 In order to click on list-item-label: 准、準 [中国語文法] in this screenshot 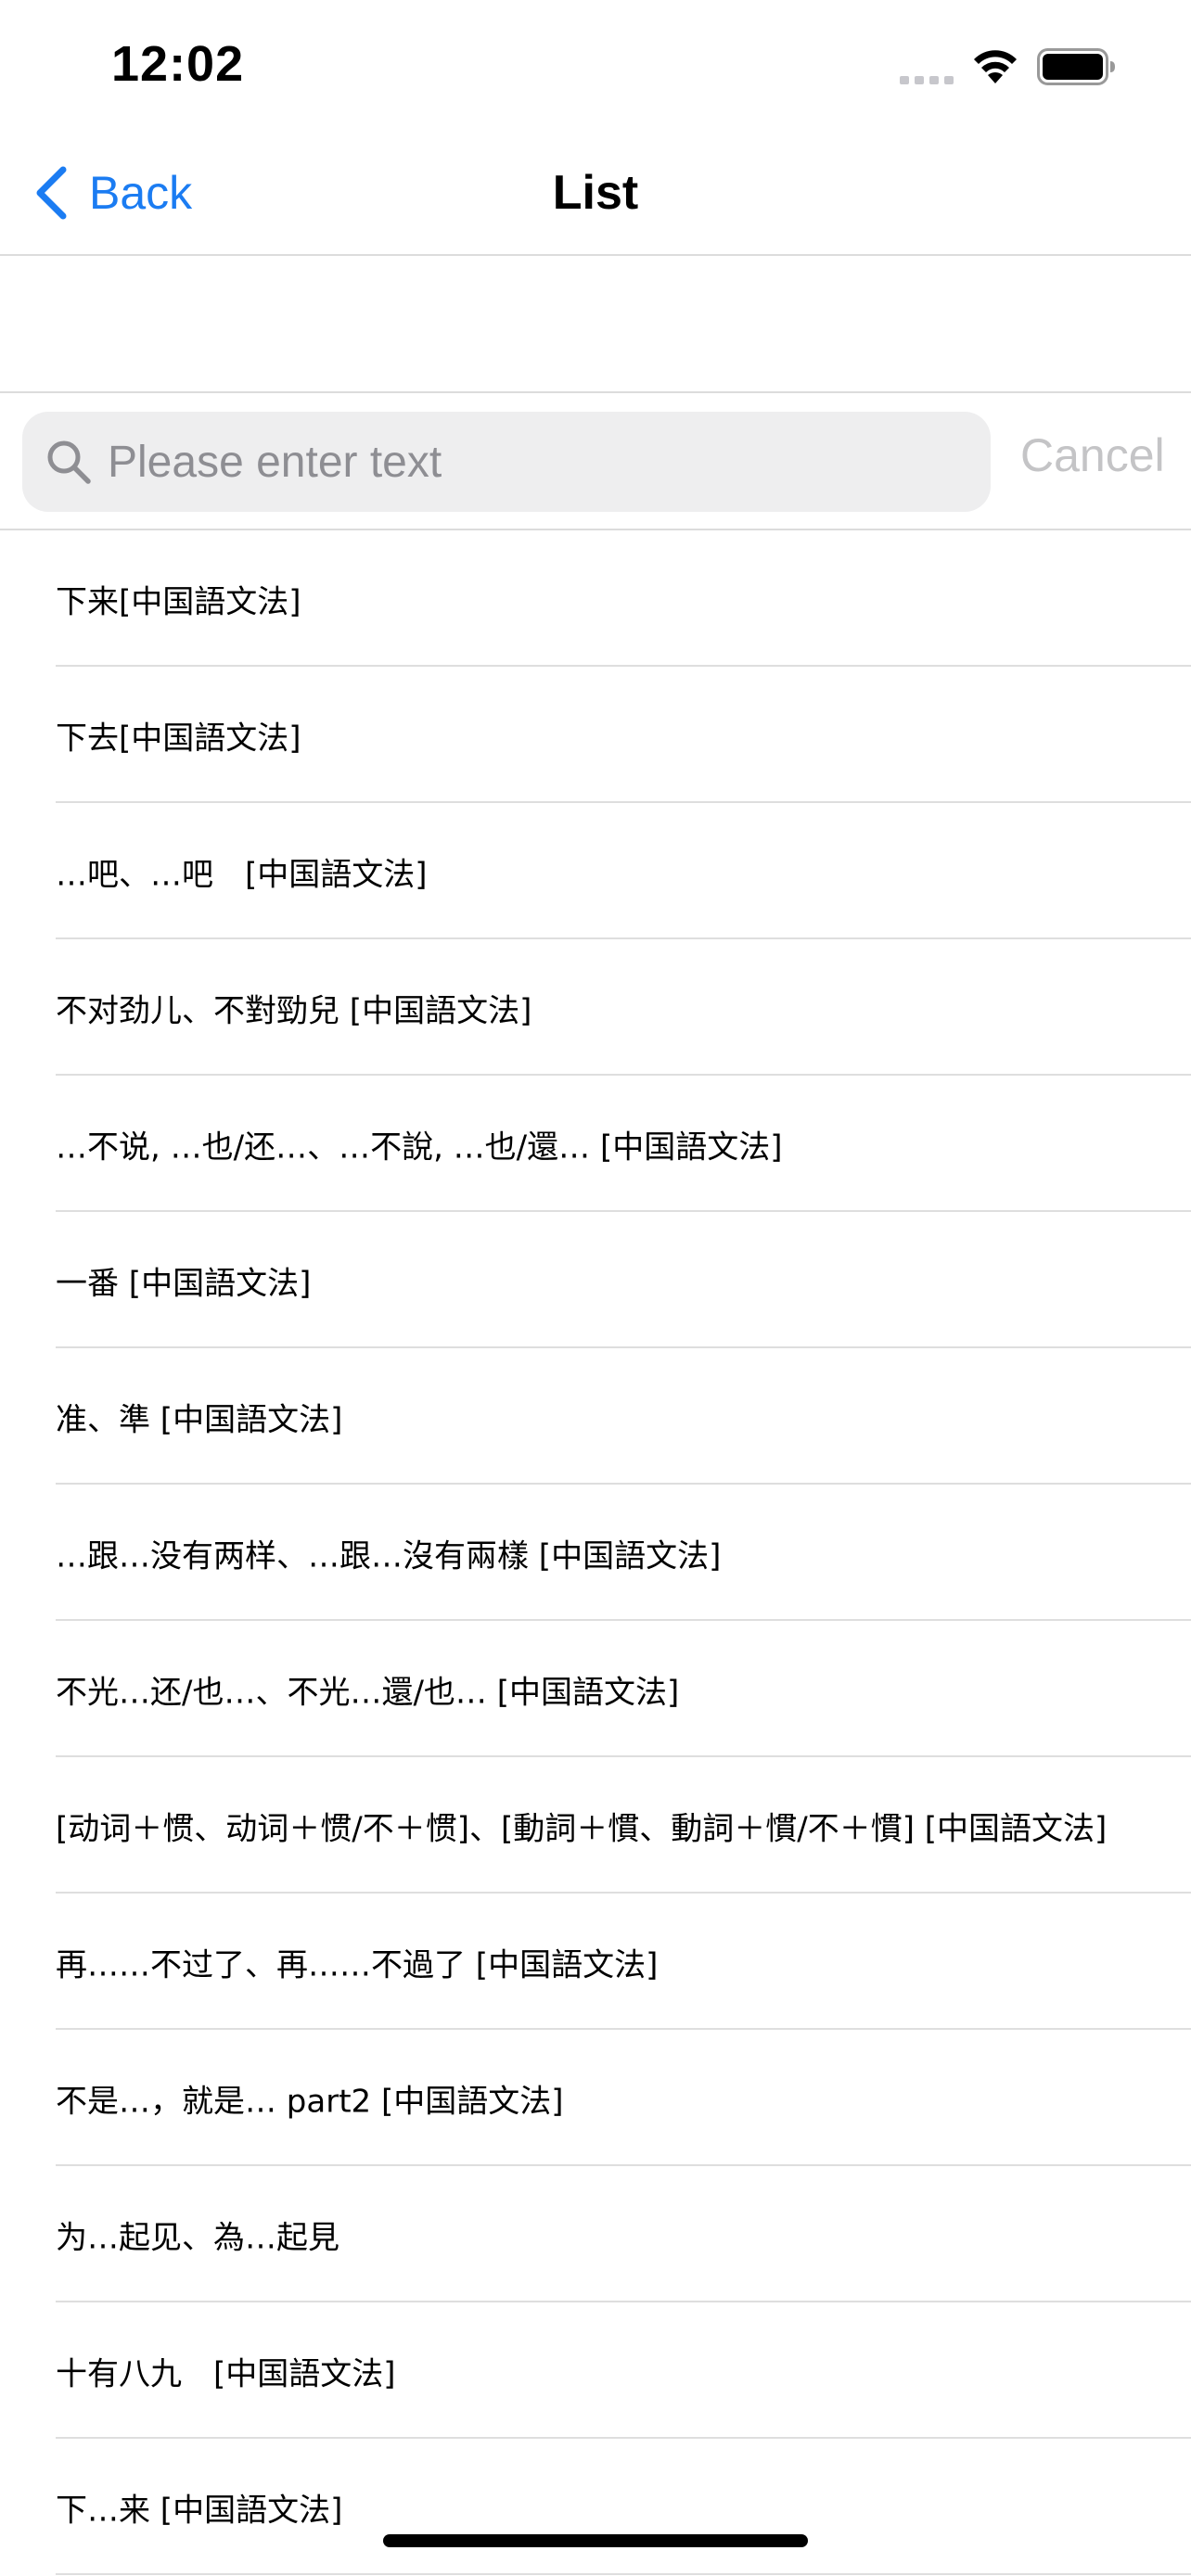, I will do `click(199, 1419)`.